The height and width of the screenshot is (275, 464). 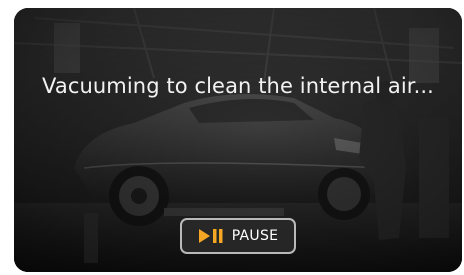 I want to click on pause-button: PAUSE, so click(x=238, y=236).